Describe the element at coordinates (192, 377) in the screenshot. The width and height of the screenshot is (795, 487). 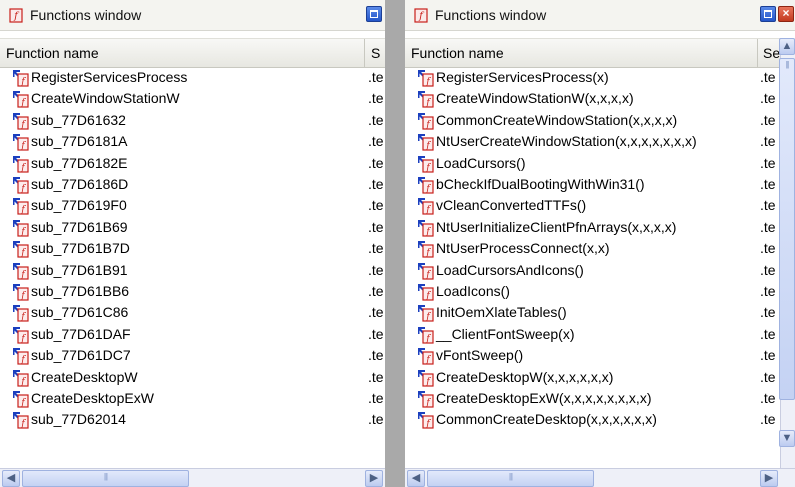
I see `list-item: f CreateDesktopW .te` at that location.